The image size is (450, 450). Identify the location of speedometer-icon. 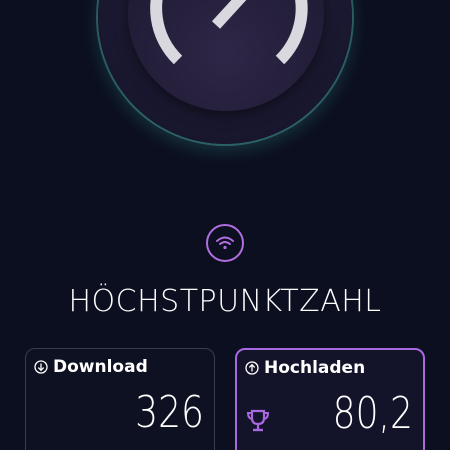
(229, 32).